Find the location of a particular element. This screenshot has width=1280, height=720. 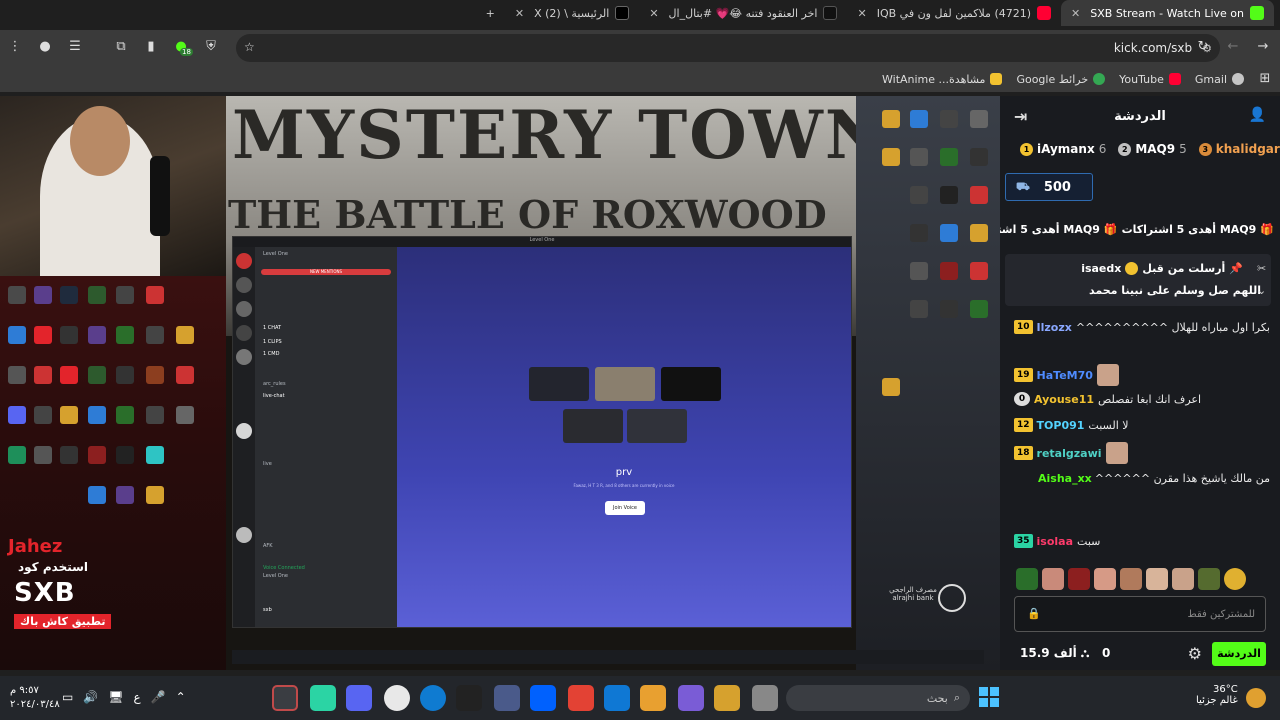

edge-app-icon is located at coordinates (433, 698).